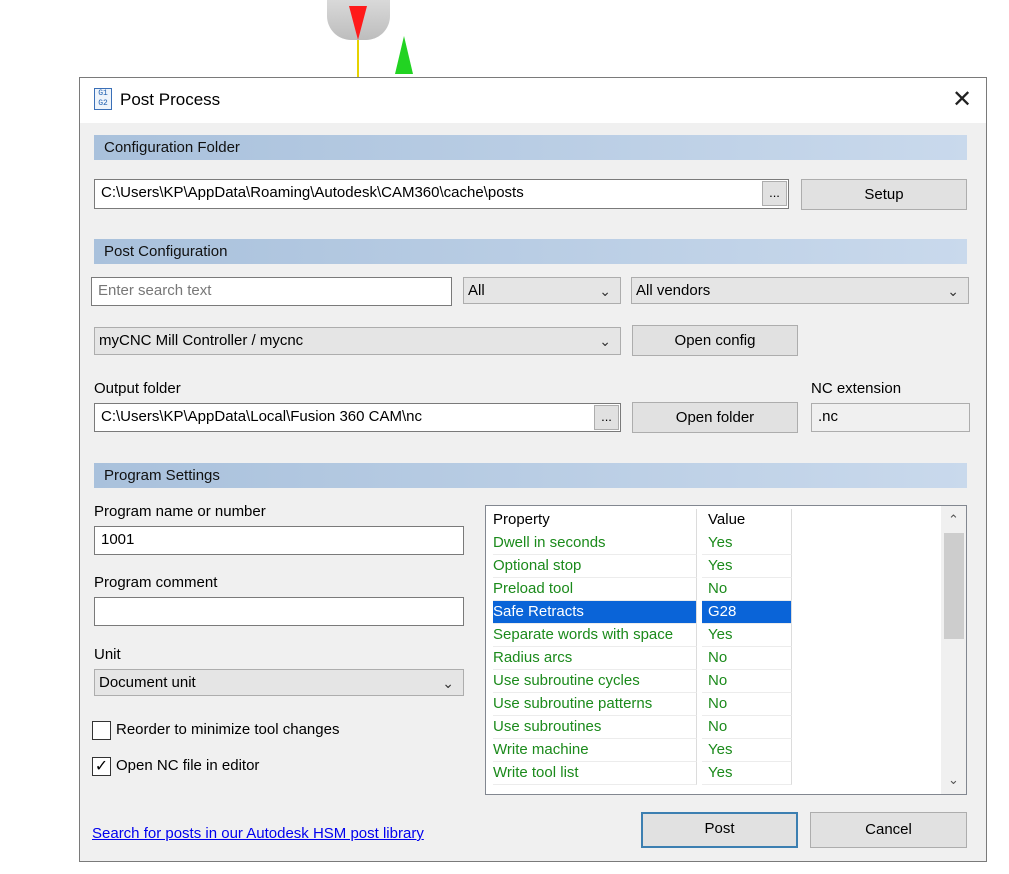 The width and height of the screenshot is (1009, 874). What do you see at coordinates (107, 654) in the screenshot?
I see `unit-label: Unit` at bounding box center [107, 654].